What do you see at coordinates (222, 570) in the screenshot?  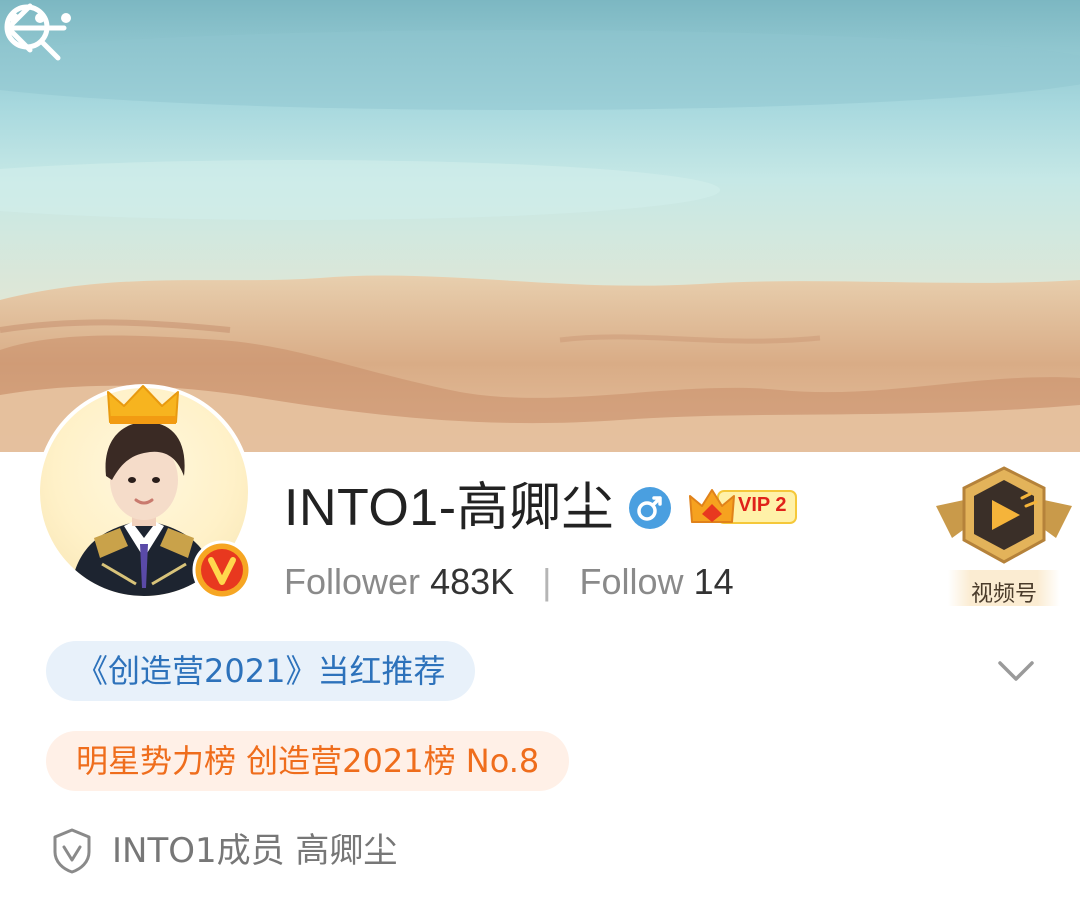 I see `verified-v-icon` at bounding box center [222, 570].